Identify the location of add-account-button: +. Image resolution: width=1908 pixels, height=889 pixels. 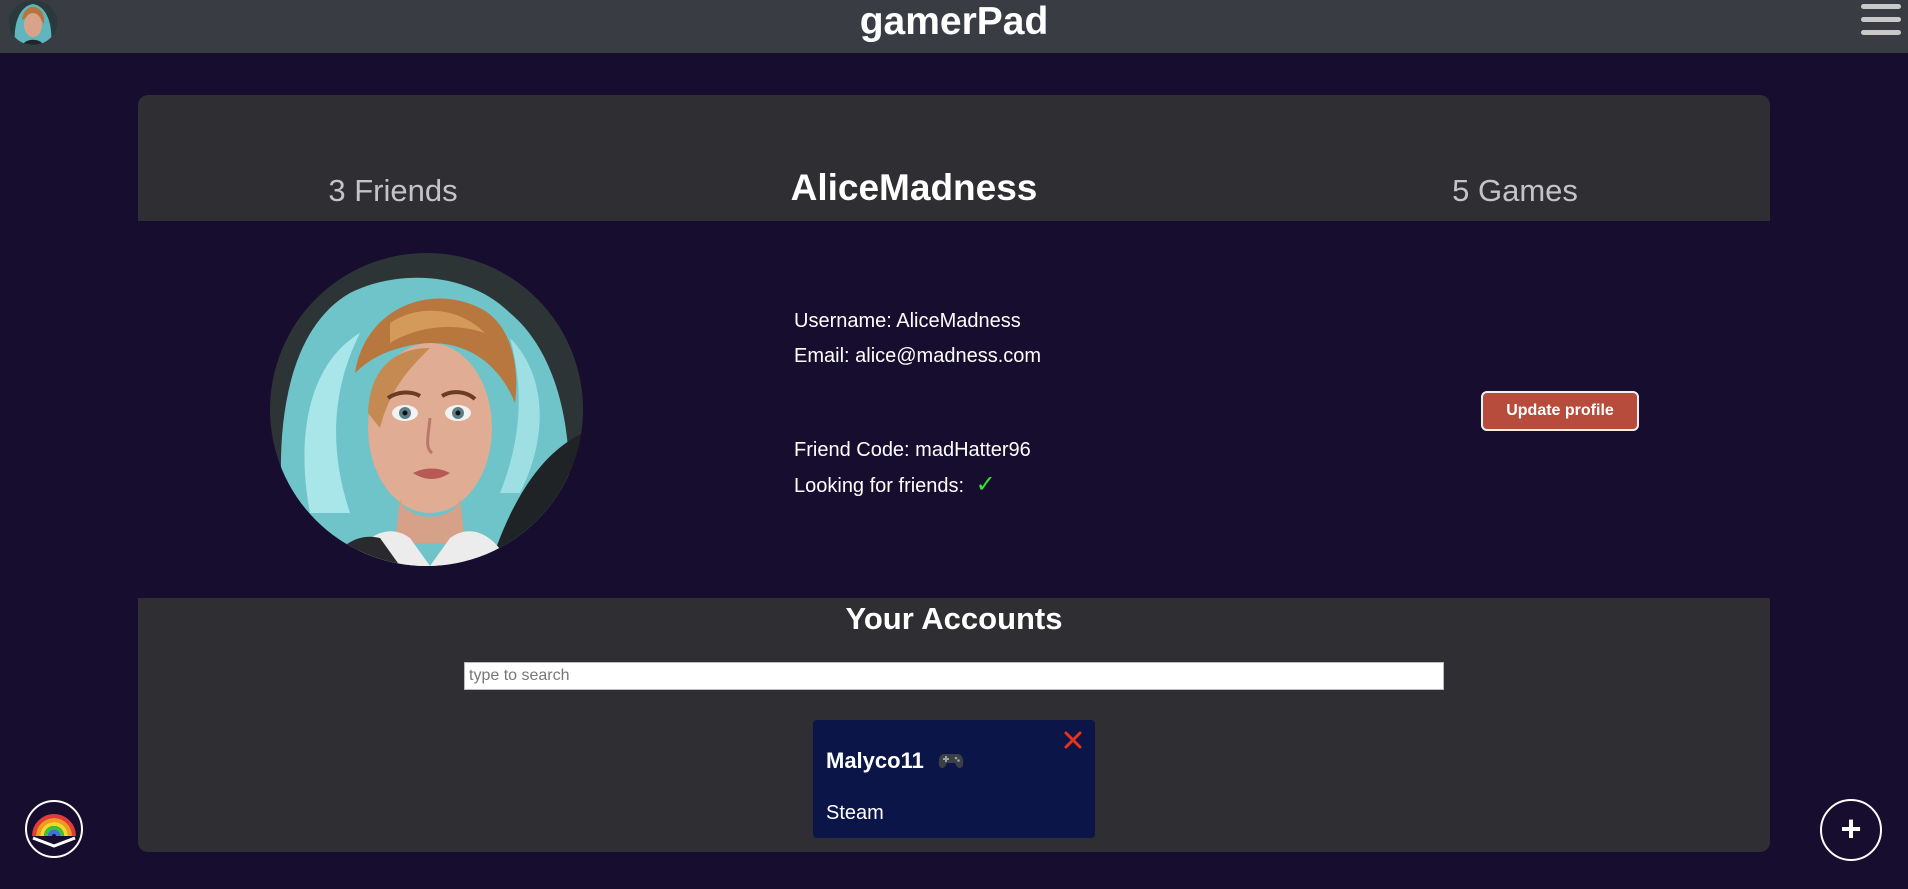
(1851, 830).